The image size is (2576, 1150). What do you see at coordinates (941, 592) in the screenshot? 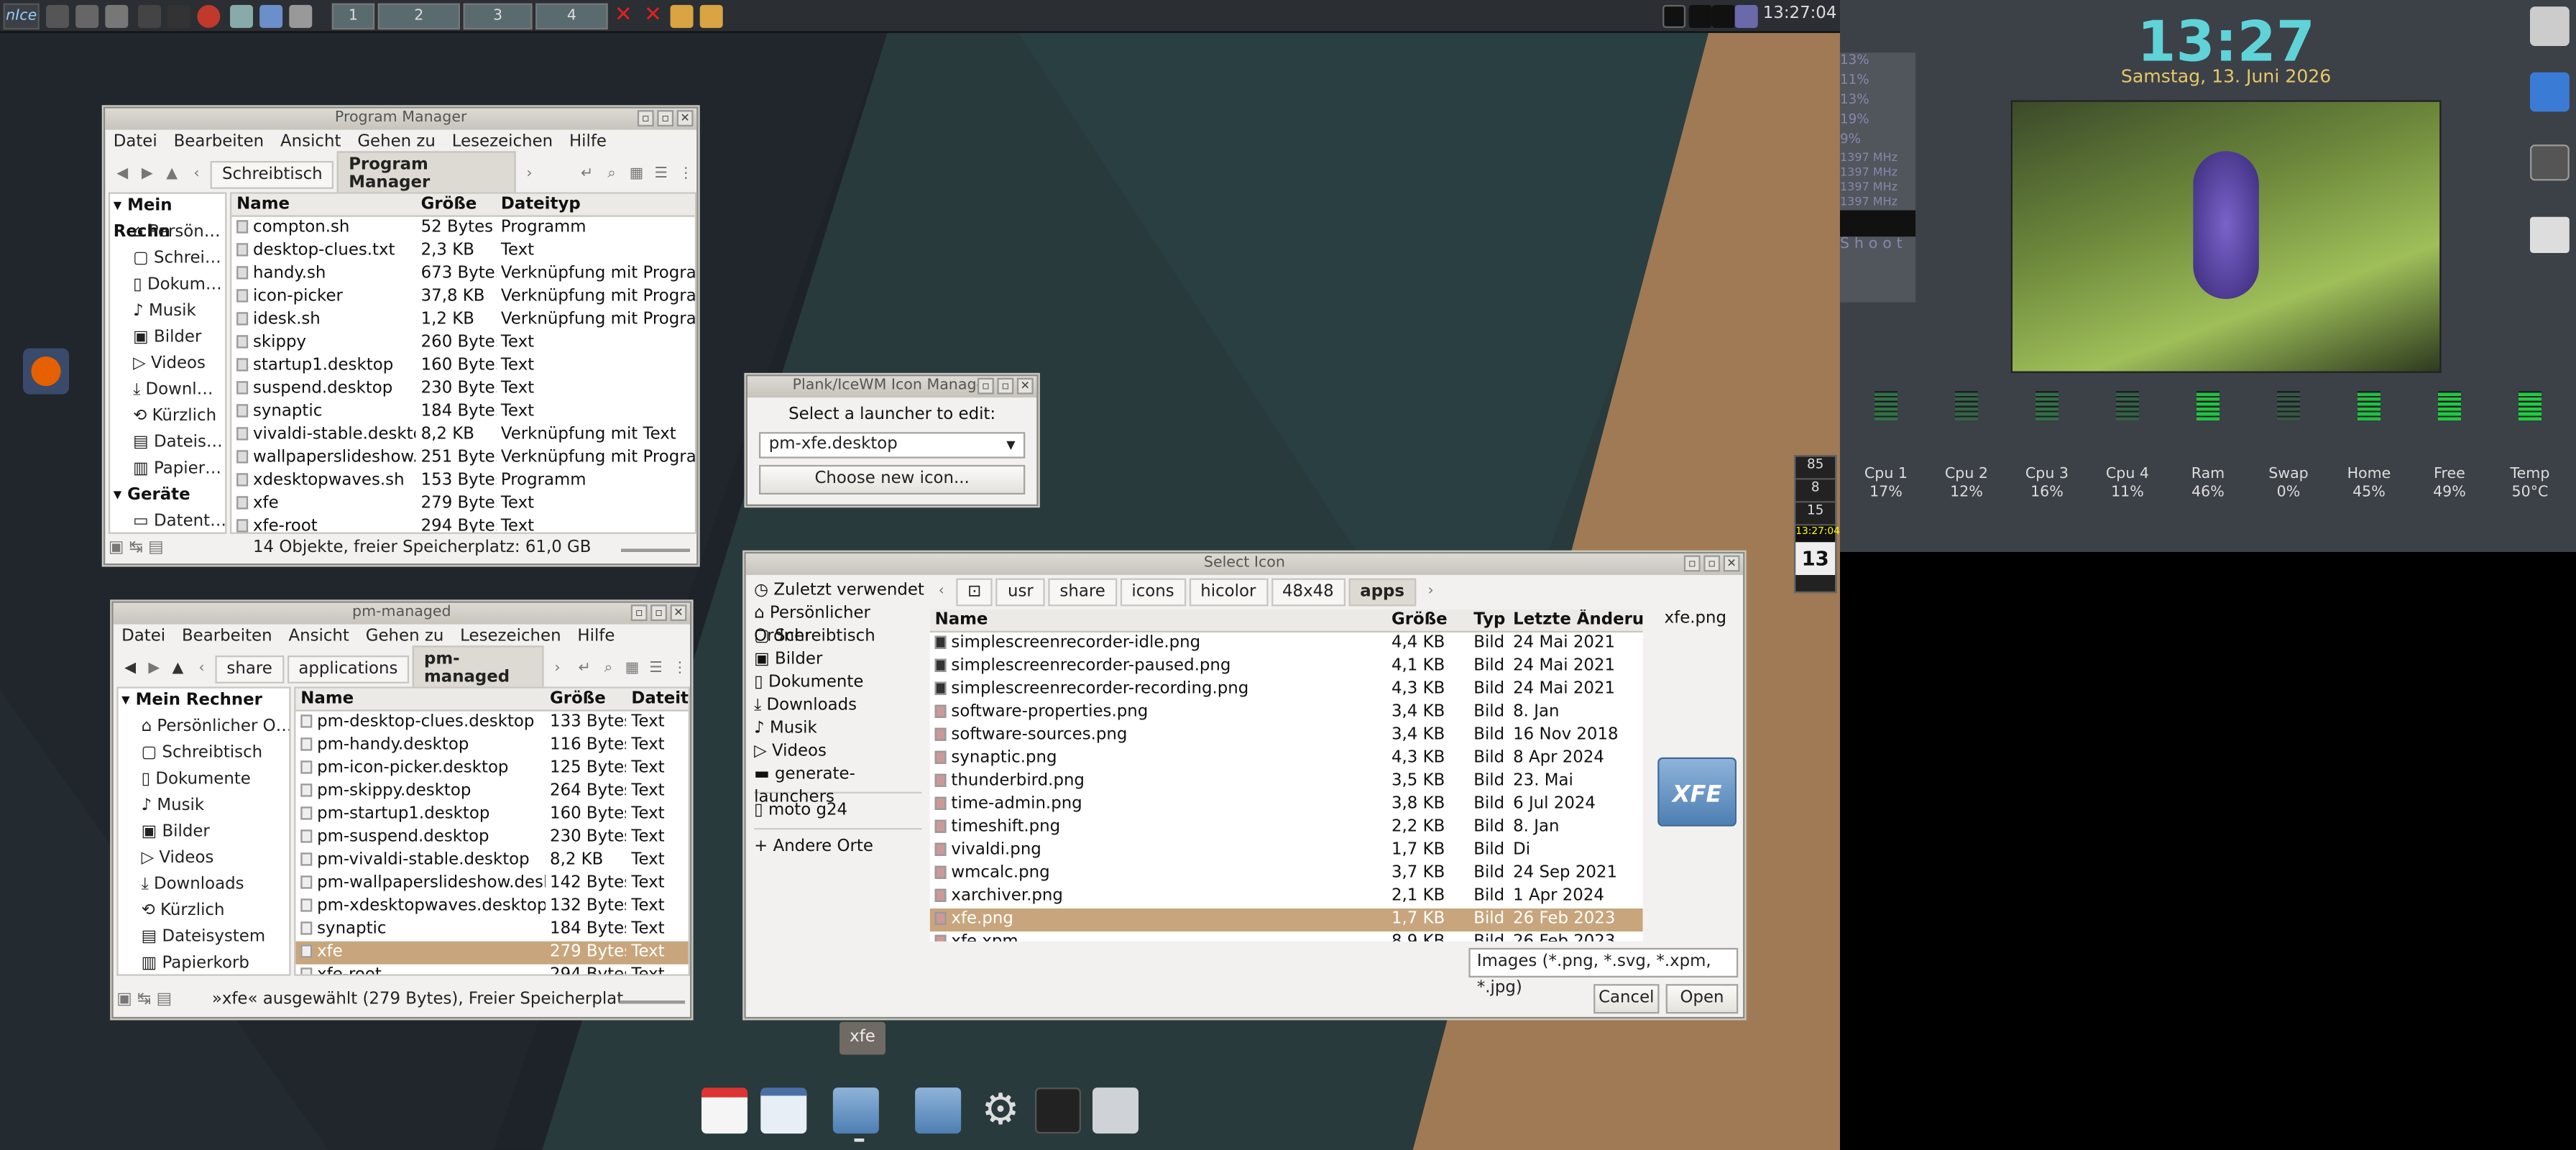
I see `path-left-icon: ‹` at bounding box center [941, 592].